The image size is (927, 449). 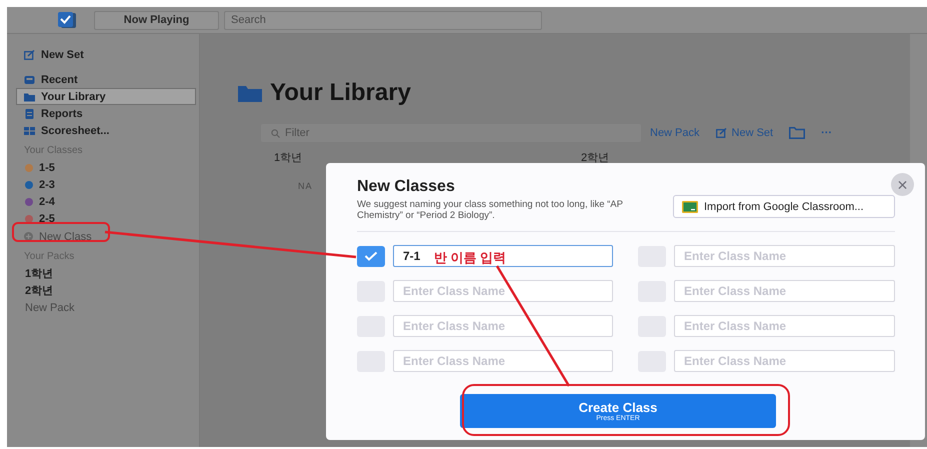 What do you see at coordinates (29, 131) in the screenshot?
I see `grid-icon` at bounding box center [29, 131].